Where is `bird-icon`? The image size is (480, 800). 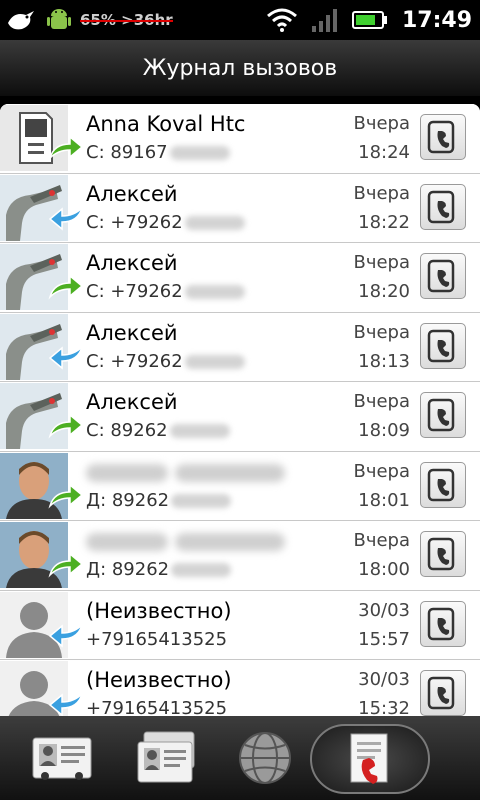 bird-icon is located at coordinates (21, 20).